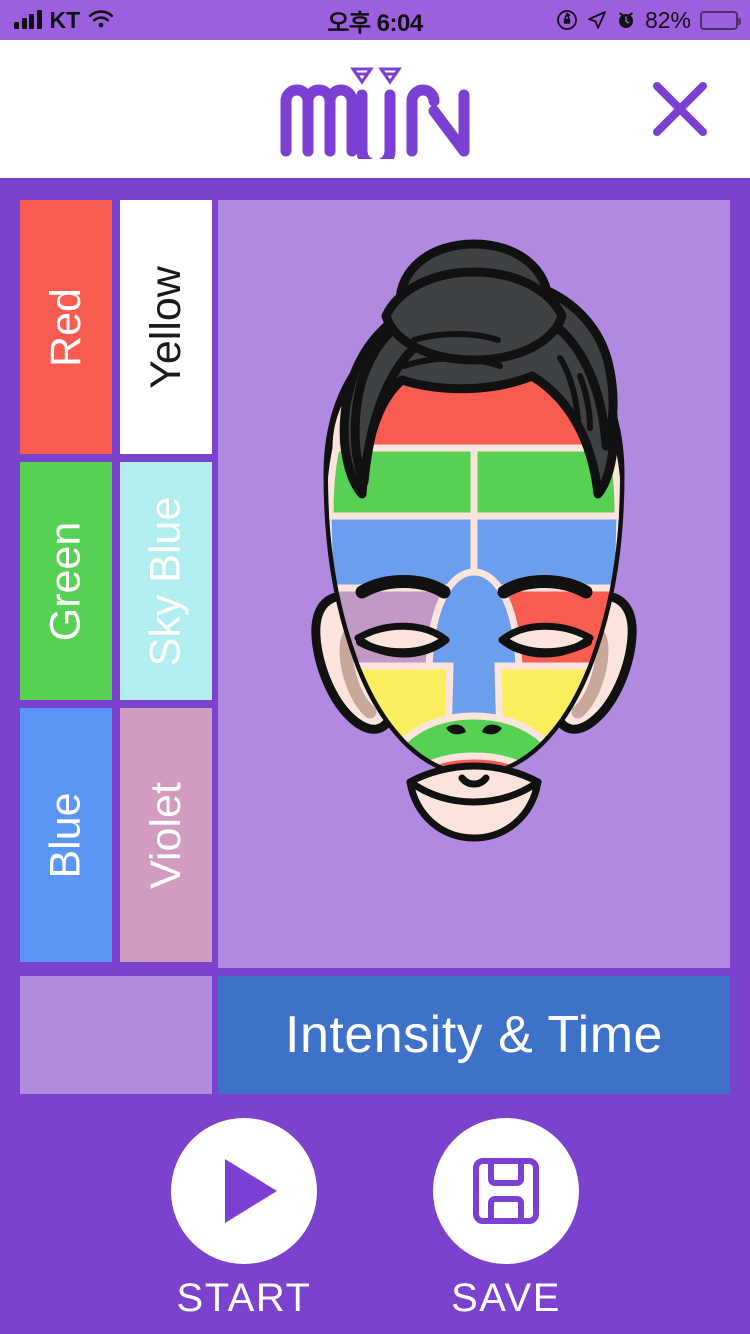  I want to click on save-button-circle, so click(506, 1191).